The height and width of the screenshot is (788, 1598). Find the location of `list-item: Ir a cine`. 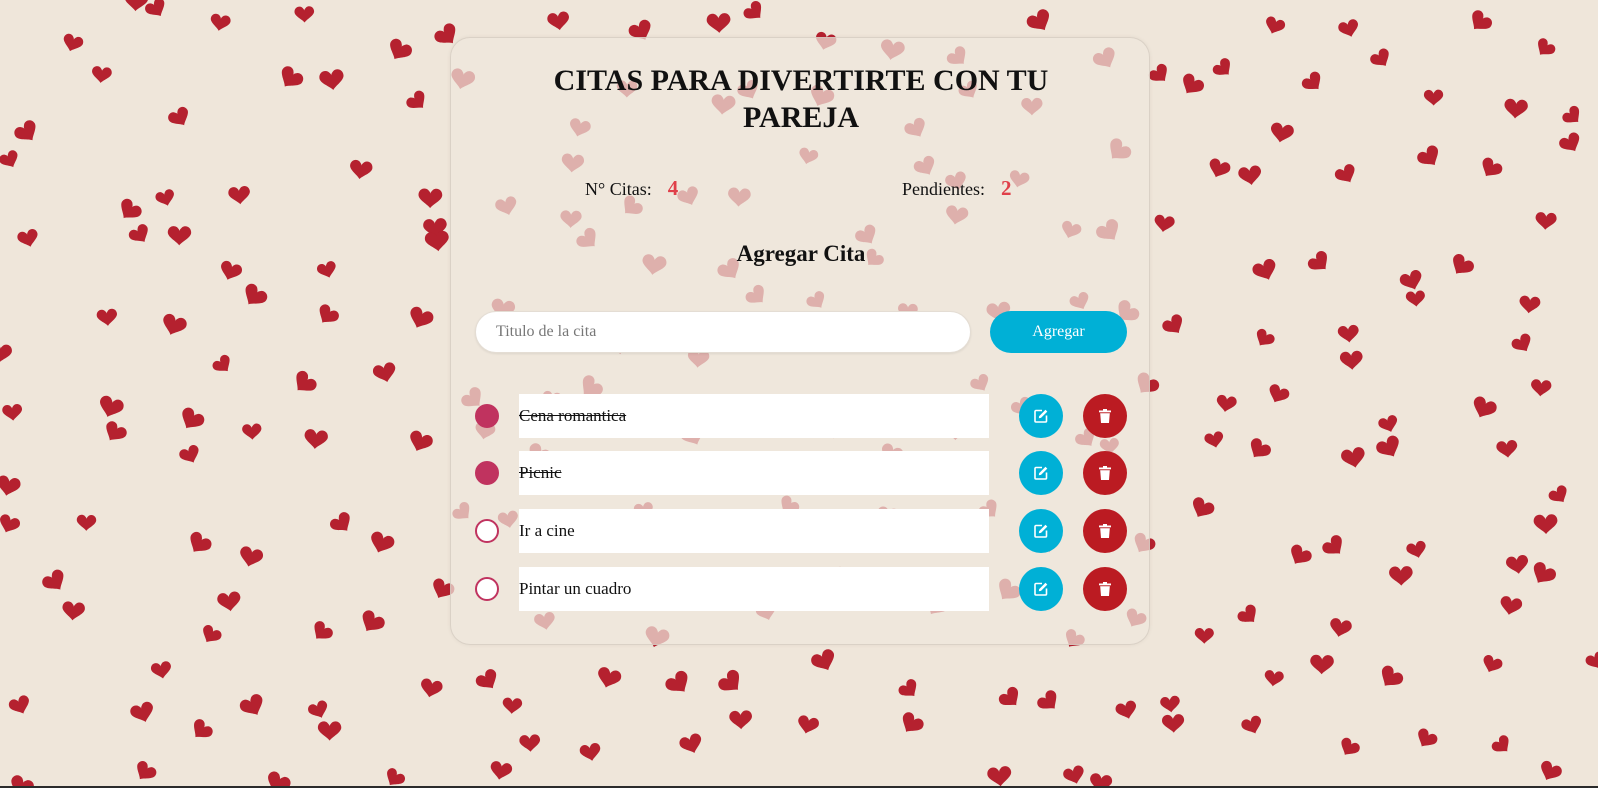

list-item: Ir a cine is located at coordinates (801, 531).